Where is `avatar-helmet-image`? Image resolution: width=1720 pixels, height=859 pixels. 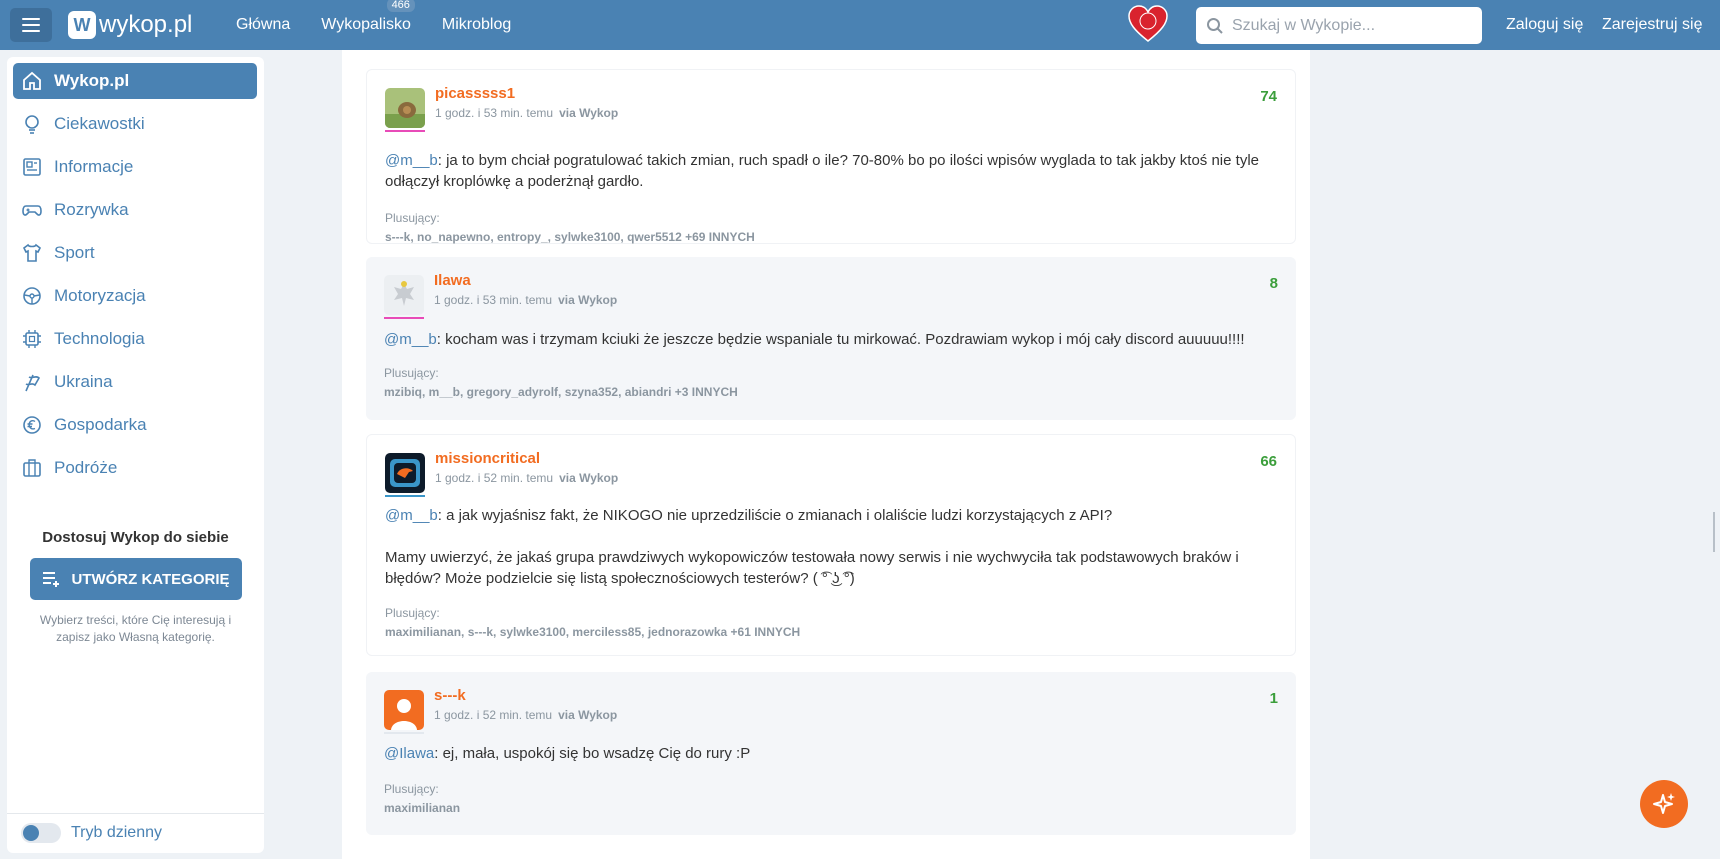 avatar-helmet-image is located at coordinates (405, 473).